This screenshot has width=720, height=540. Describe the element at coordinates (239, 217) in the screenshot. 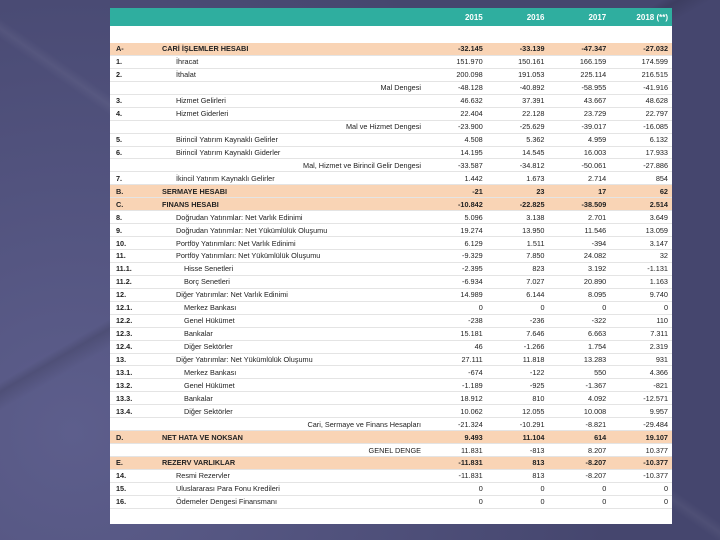

I see `row-label: Doğrudan Yatırımlar: Net Varlık Edinimi` at that location.